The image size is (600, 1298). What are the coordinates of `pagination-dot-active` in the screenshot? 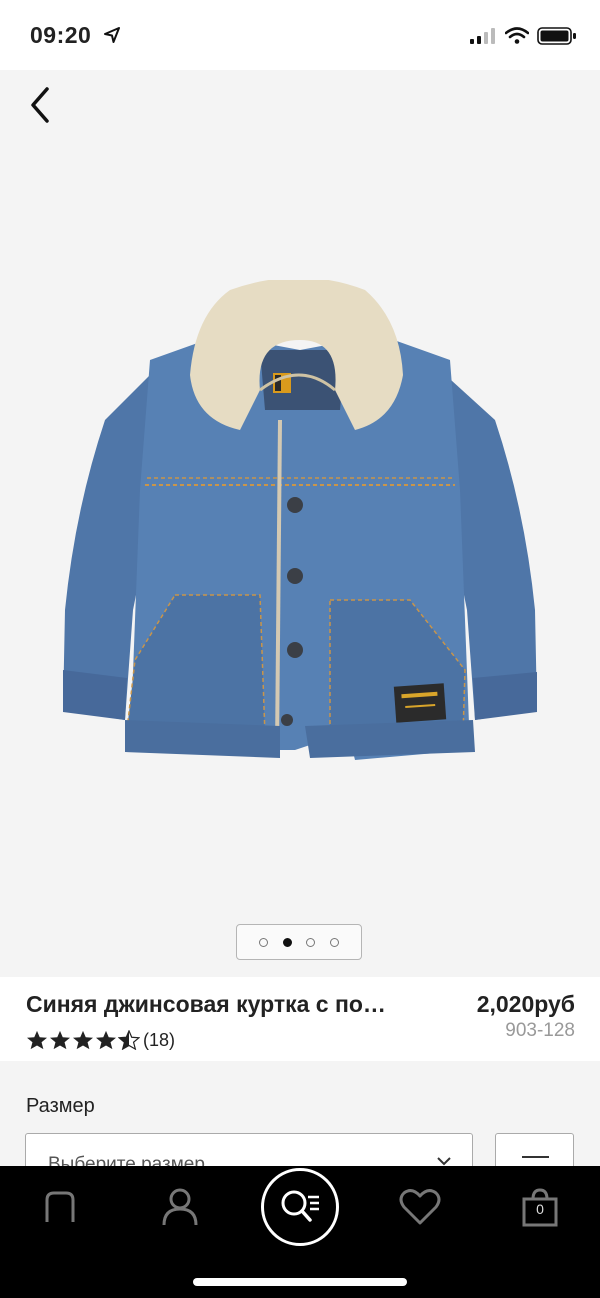 It's located at (287, 942).